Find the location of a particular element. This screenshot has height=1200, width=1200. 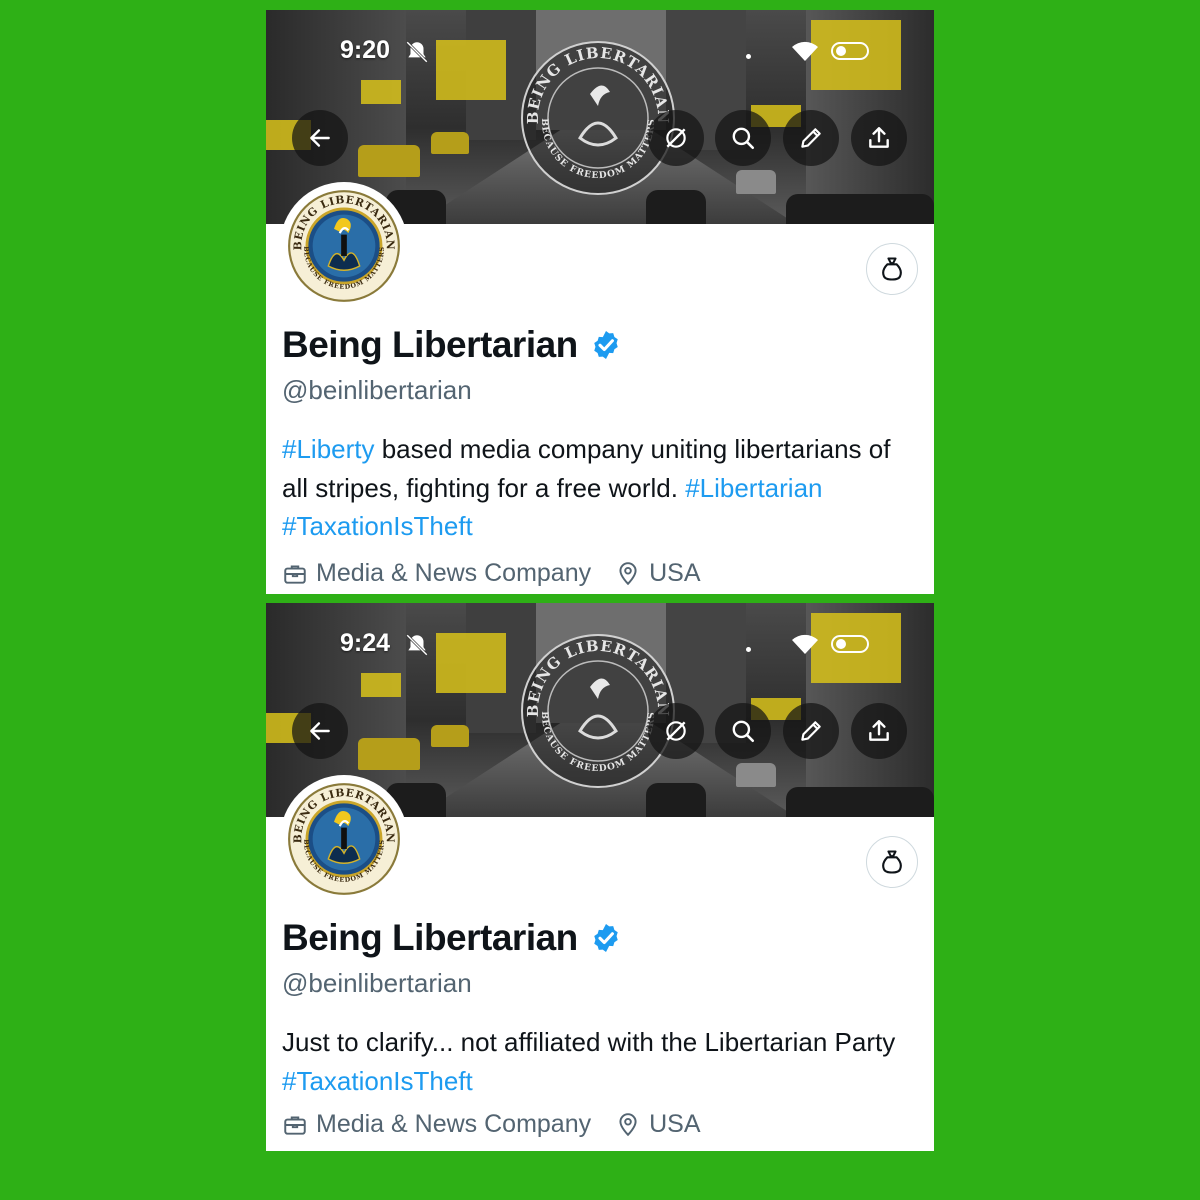

status-time: 9:24 is located at coordinates (365, 643).